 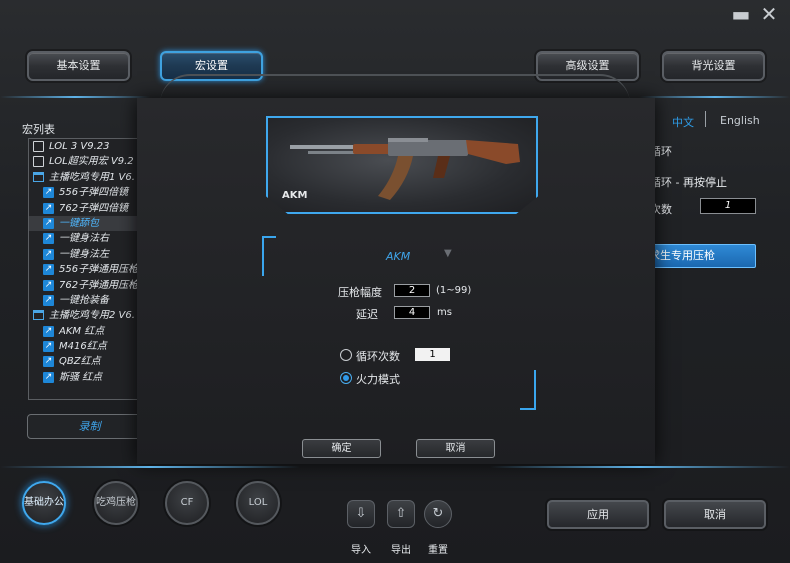 I want to click on list-item: ↗ QBZ红点, so click(x=84, y=361).